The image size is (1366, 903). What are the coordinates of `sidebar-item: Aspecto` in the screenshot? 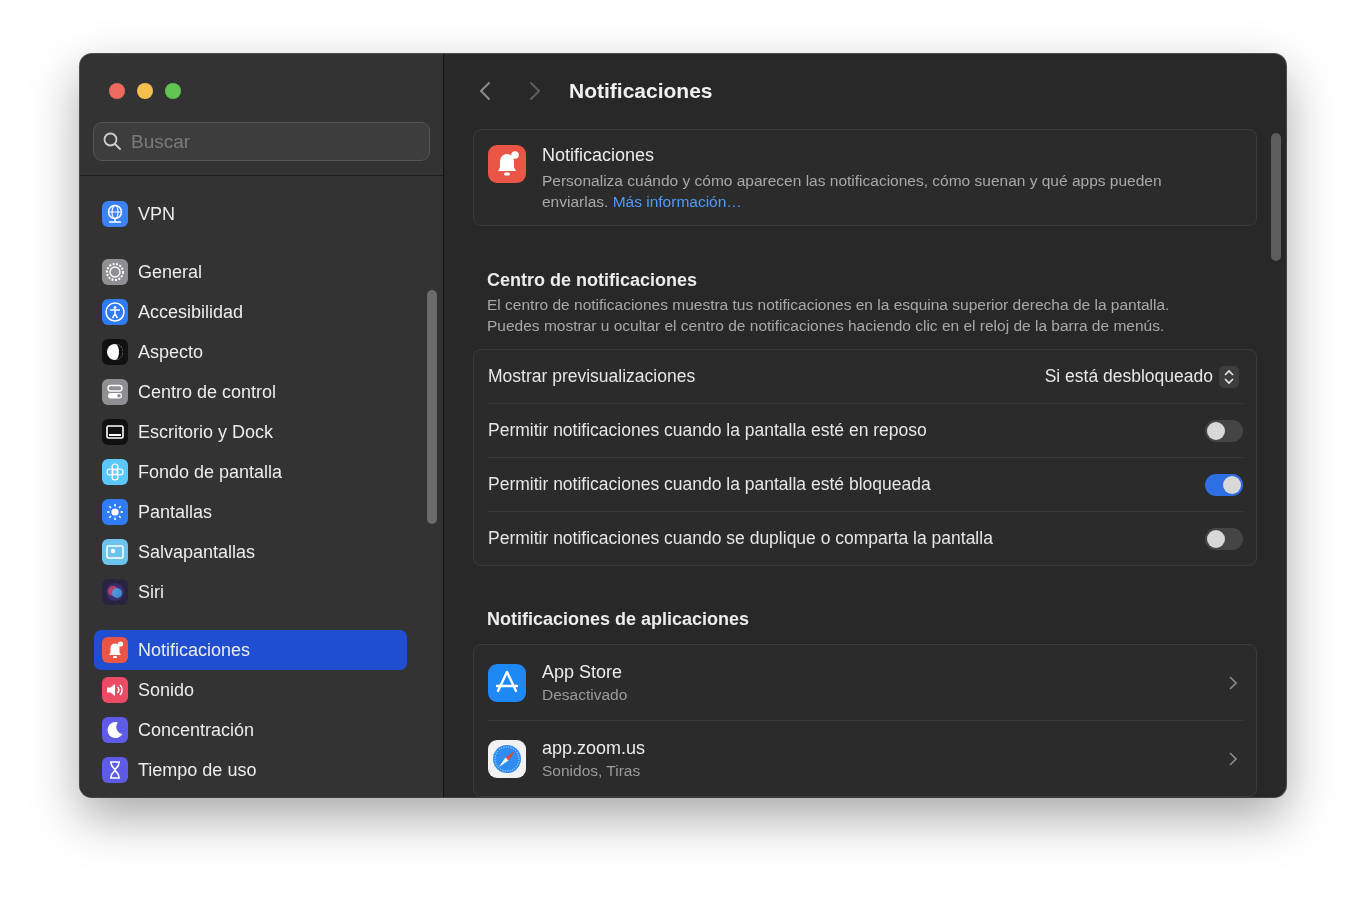 It's located at (250, 352).